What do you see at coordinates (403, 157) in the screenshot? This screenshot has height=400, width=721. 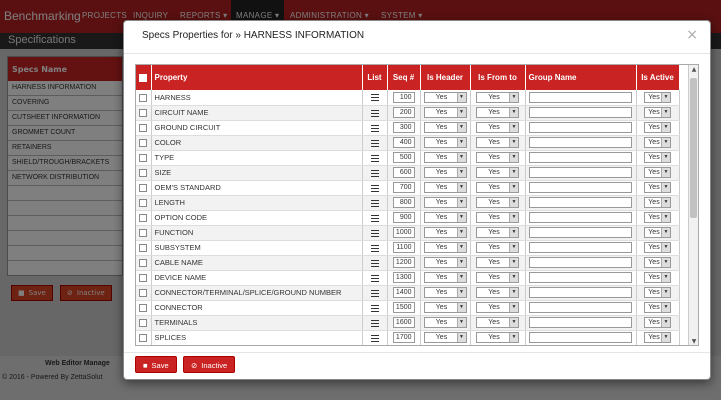 I see `seq-input: 500` at bounding box center [403, 157].